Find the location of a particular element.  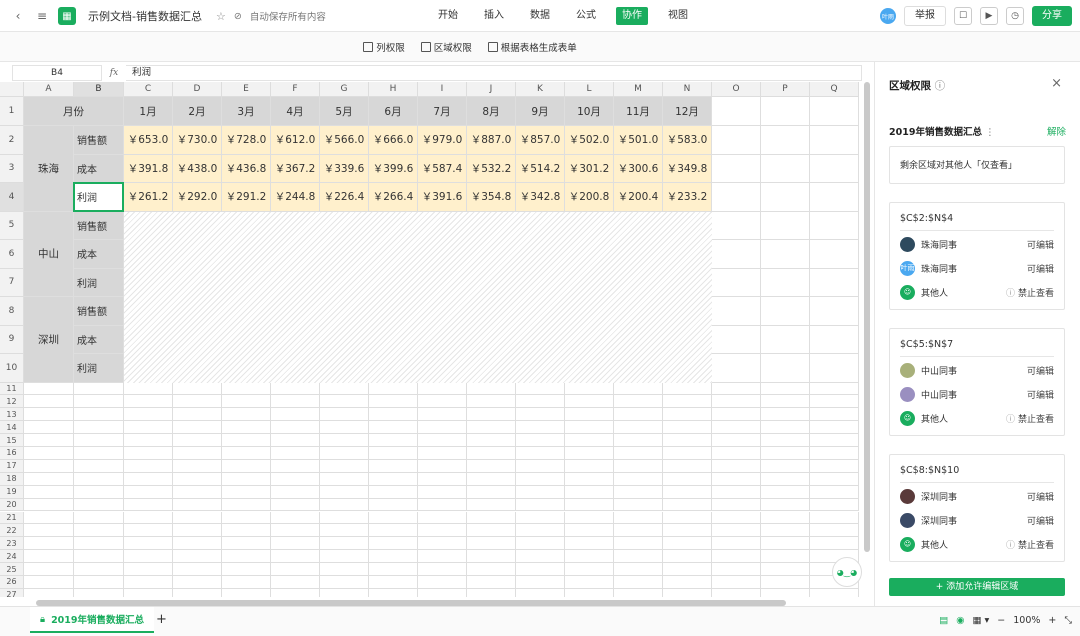

comment-icon: ☐ is located at coordinates (963, 16).